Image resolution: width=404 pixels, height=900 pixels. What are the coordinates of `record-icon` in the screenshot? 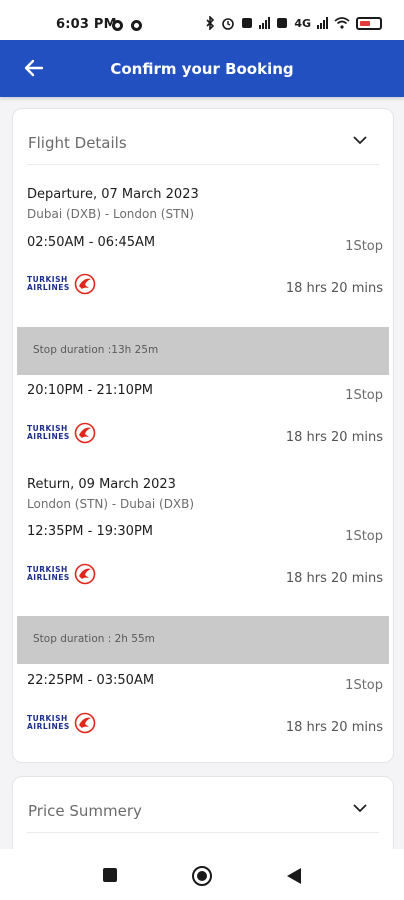 It's located at (136, 25).